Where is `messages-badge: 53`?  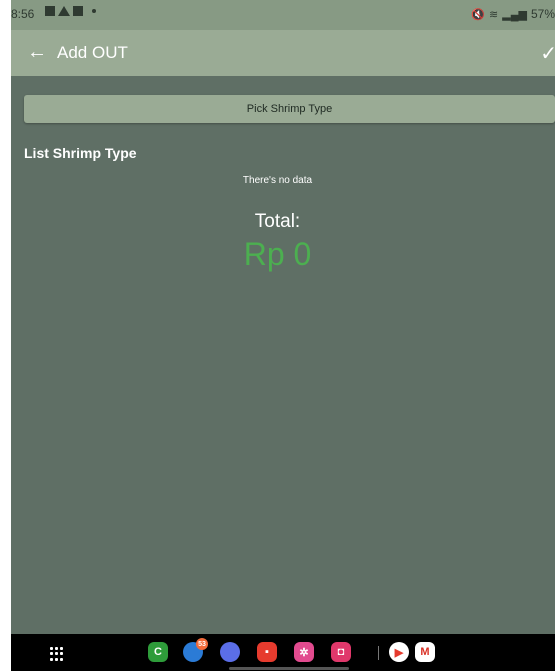
messages-badge: 53 is located at coordinates (202, 644).